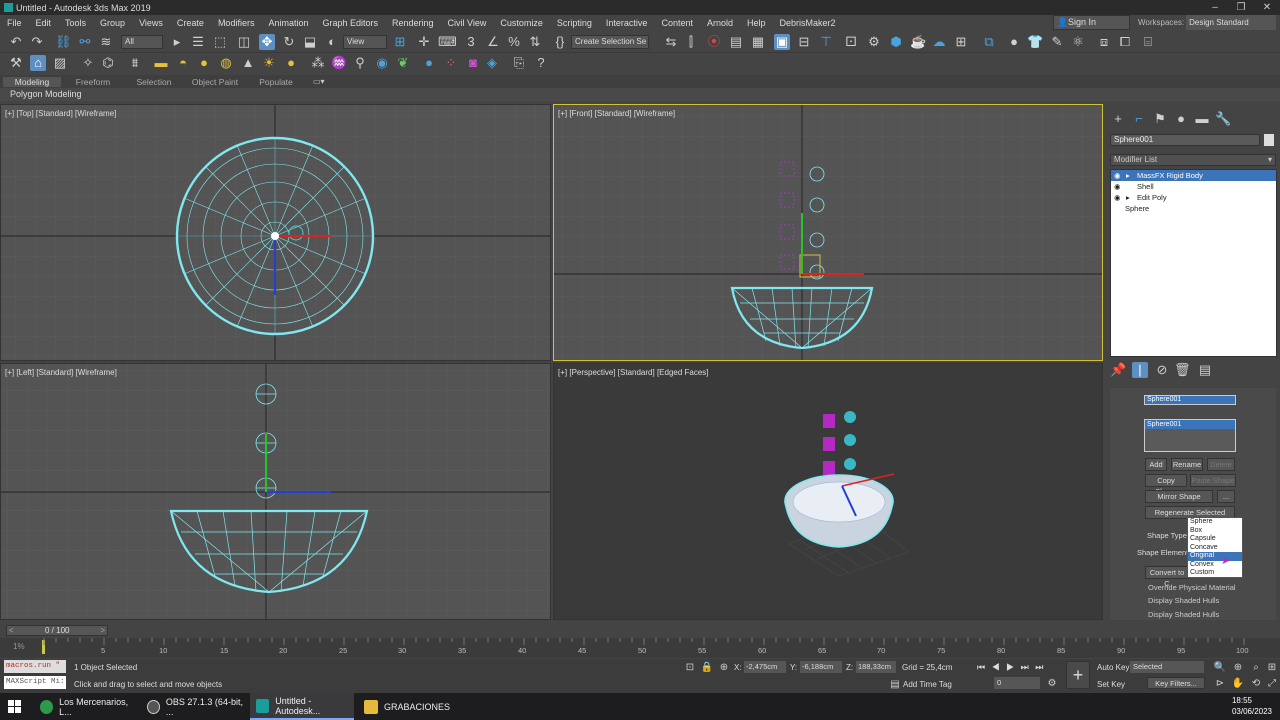 The image size is (1280, 720). I want to click on help-icon: ?, so click(541, 63).